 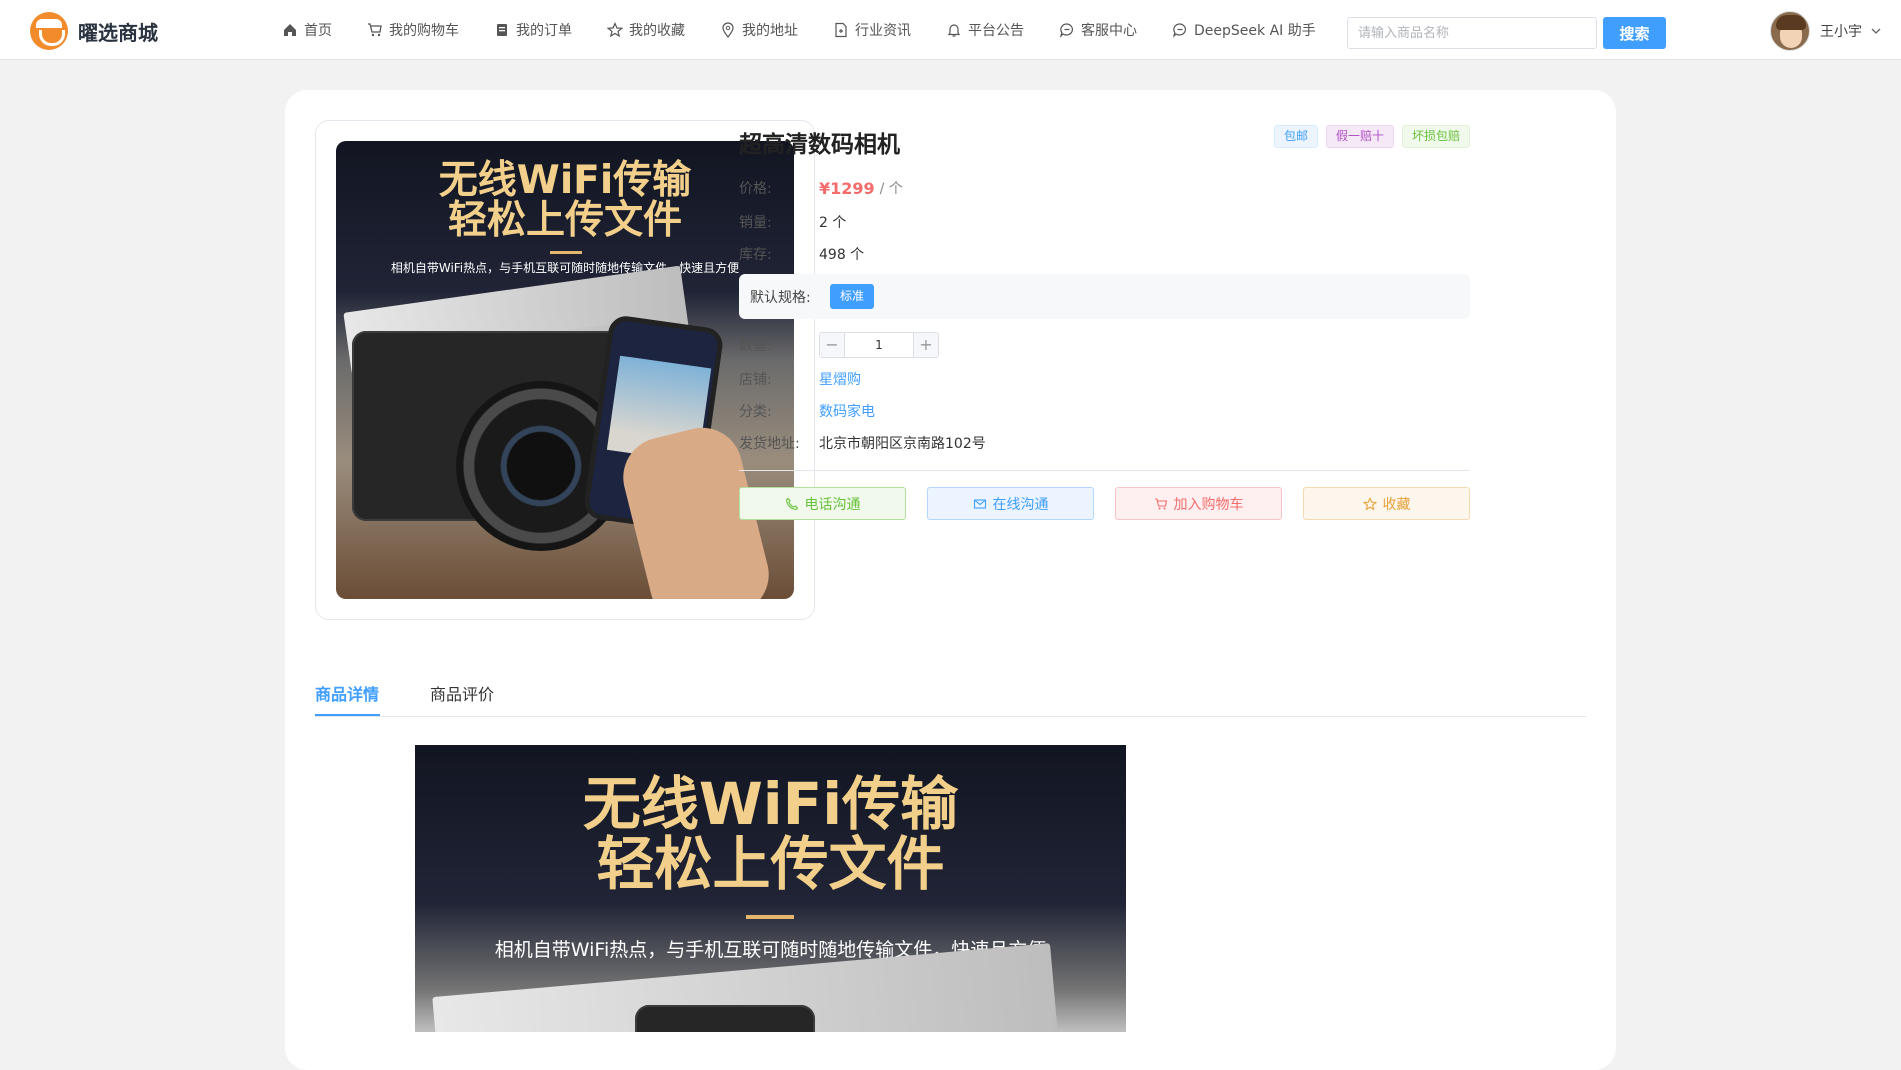 I want to click on location-icon, so click(x=728, y=30).